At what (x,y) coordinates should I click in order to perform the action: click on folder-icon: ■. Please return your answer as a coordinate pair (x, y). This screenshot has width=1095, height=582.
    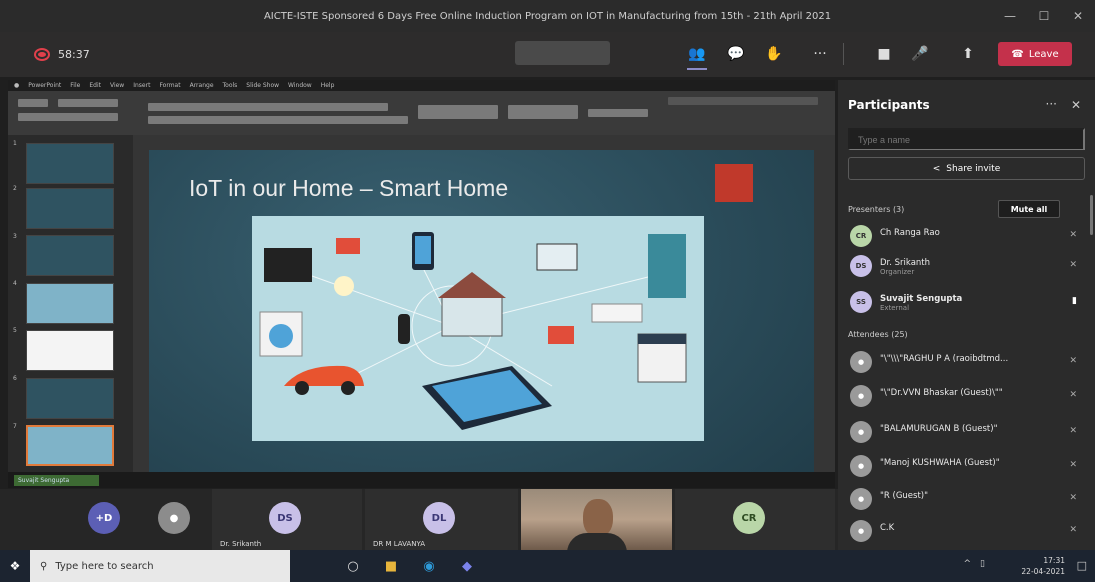
    Looking at the image, I should click on (391, 566).